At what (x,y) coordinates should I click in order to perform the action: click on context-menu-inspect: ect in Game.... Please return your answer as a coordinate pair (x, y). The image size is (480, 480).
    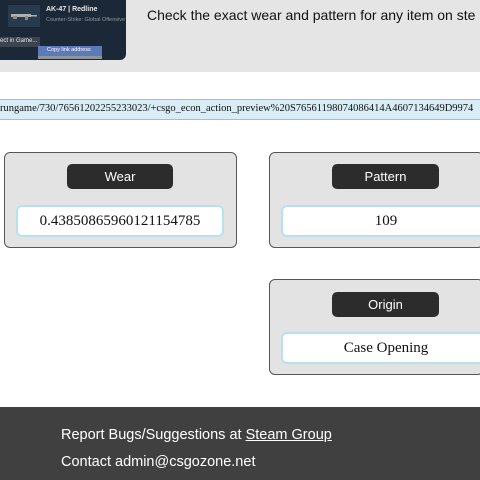
    Looking at the image, I should click on (20, 42).